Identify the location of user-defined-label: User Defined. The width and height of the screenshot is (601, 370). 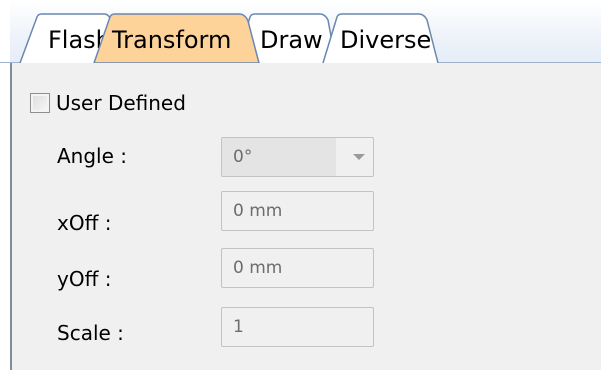
(121, 103).